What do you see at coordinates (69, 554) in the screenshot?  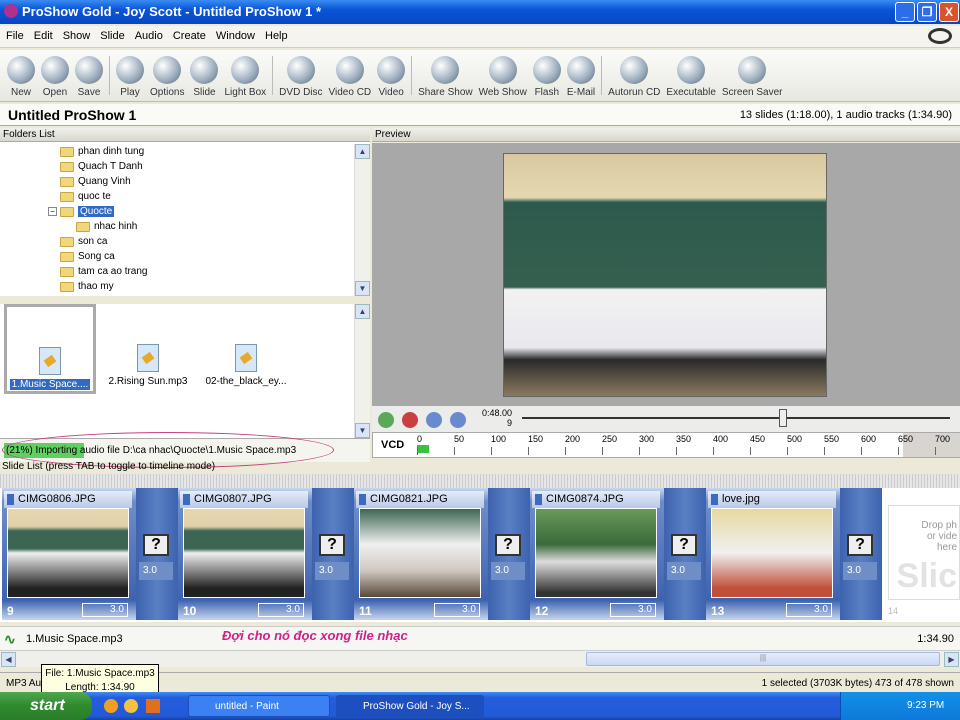 I see `slide-card: CIMG0806.JPG 9 3.0` at bounding box center [69, 554].